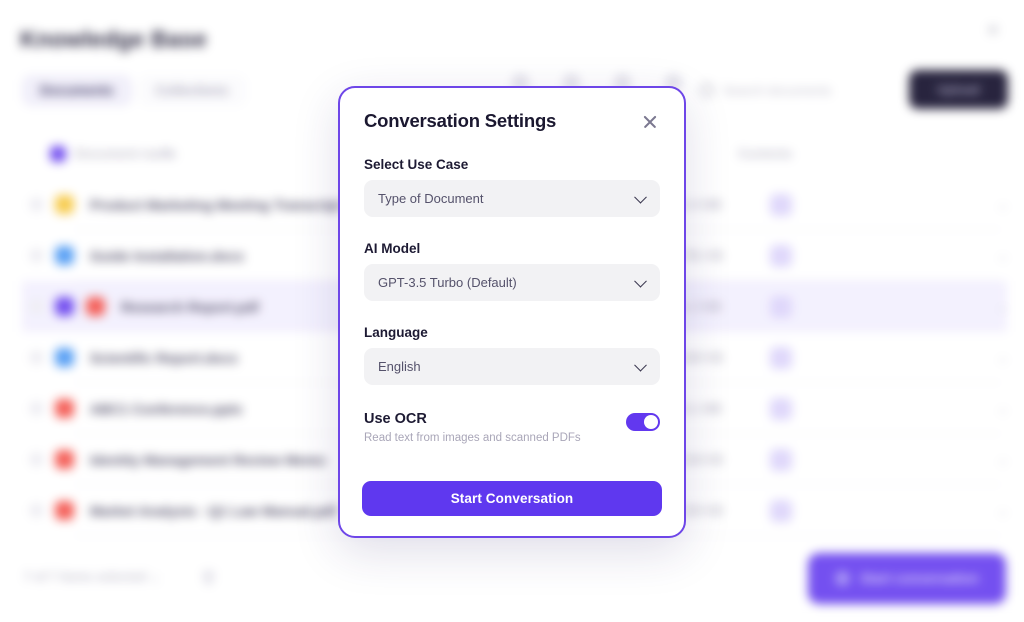  What do you see at coordinates (113, 39) in the screenshot?
I see `page-title: Knowledge Base` at bounding box center [113, 39].